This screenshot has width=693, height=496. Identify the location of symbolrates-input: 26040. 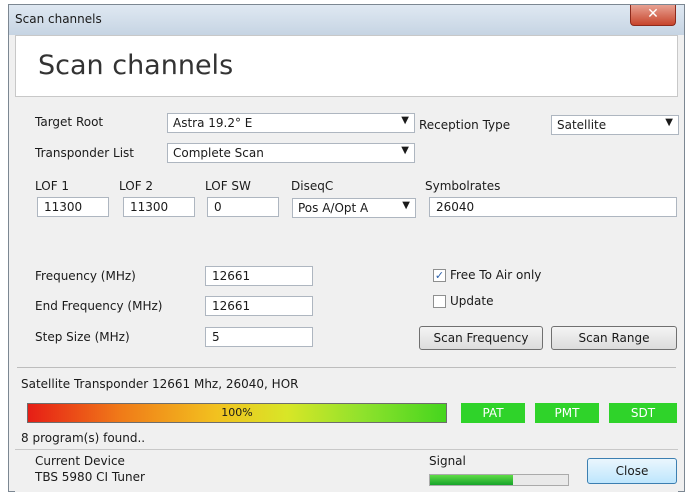
(553, 207).